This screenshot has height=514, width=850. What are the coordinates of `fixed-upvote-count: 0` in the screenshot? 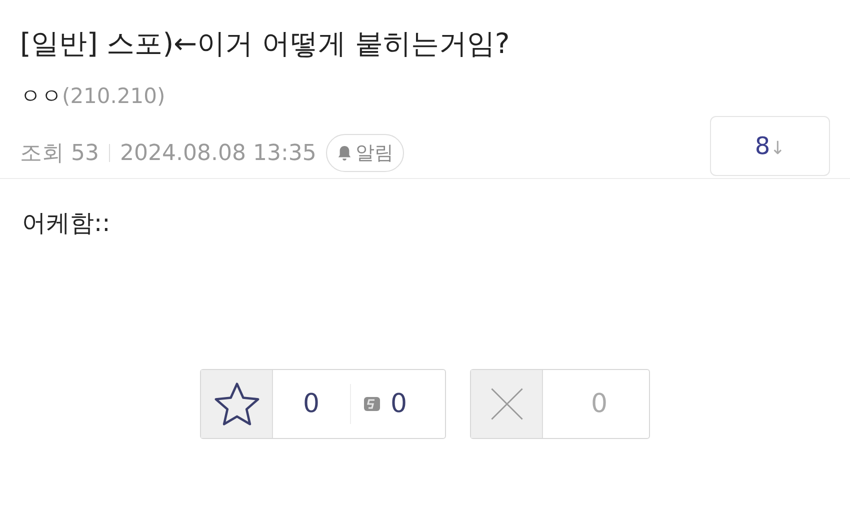 It's located at (399, 404).